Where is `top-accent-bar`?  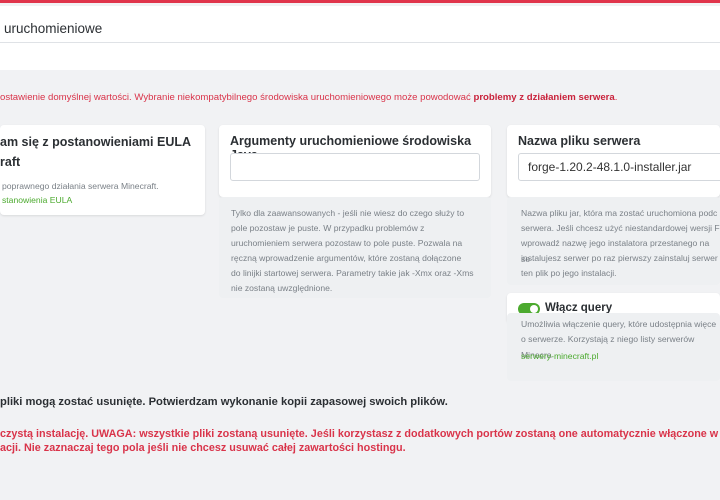
top-accent-bar is located at coordinates (360, 1).